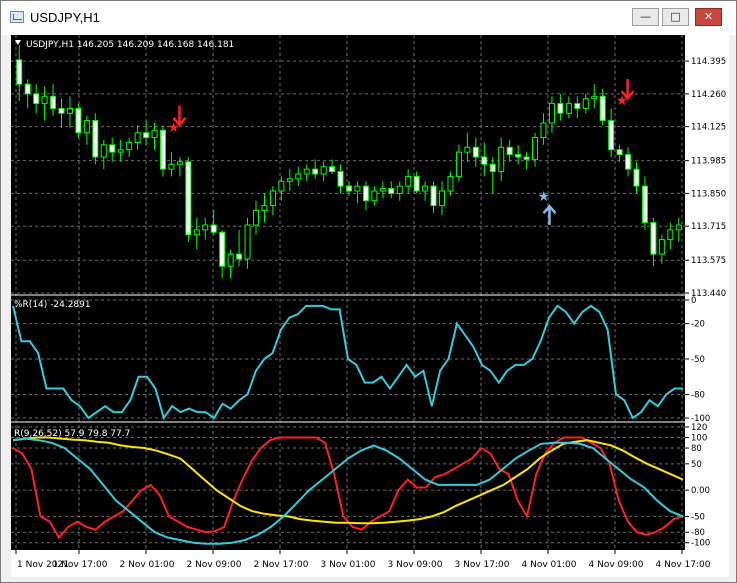 The height and width of the screenshot is (583, 737). What do you see at coordinates (17, 17) in the screenshot?
I see `chart-window-icon` at bounding box center [17, 17].